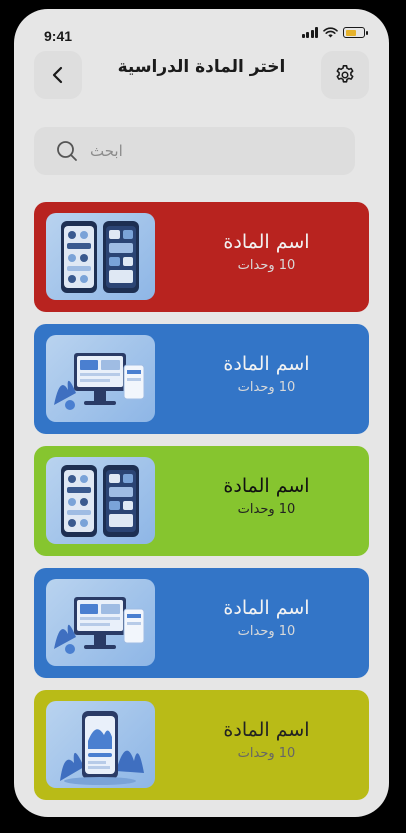 The width and height of the screenshot is (406, 833). Describe the element at coordinates (201, 33) in the screenshot. I see `status-bar: 9:41` at that location.